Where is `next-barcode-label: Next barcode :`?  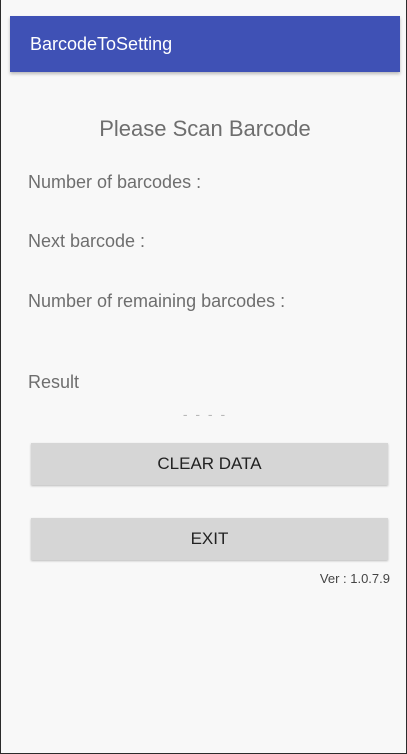
next-barcode-label: Next barcode : is located at coordinates (87, 241).